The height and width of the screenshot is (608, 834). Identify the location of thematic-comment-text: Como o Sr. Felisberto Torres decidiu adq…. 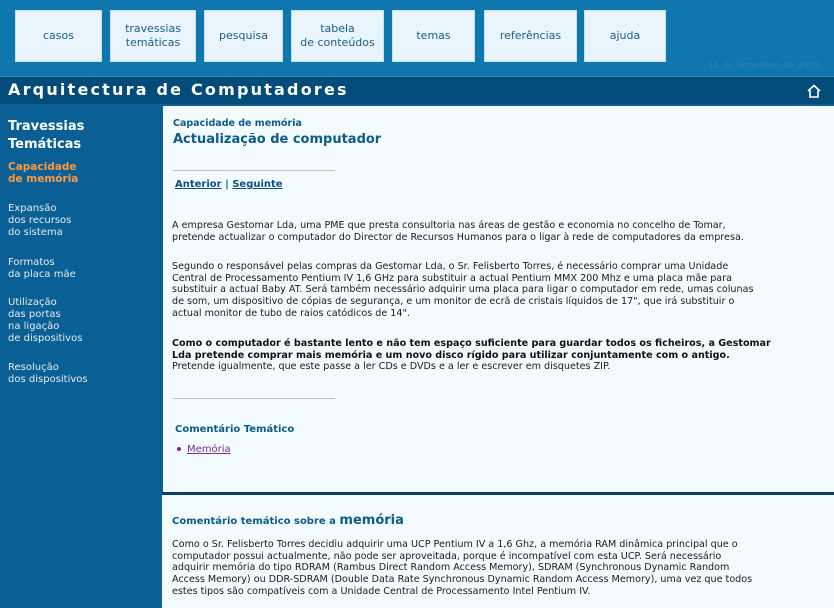
(462, 568).